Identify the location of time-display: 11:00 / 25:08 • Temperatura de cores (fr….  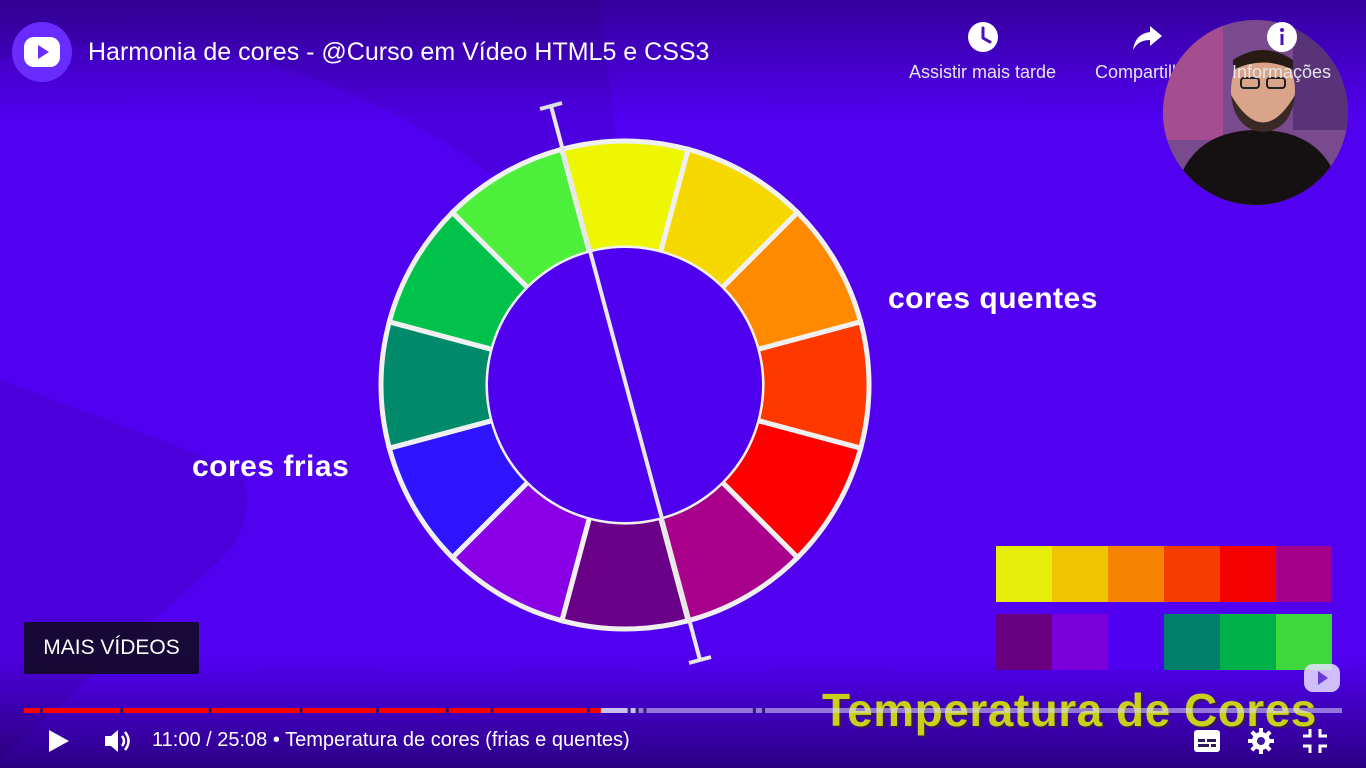
(391, 740).